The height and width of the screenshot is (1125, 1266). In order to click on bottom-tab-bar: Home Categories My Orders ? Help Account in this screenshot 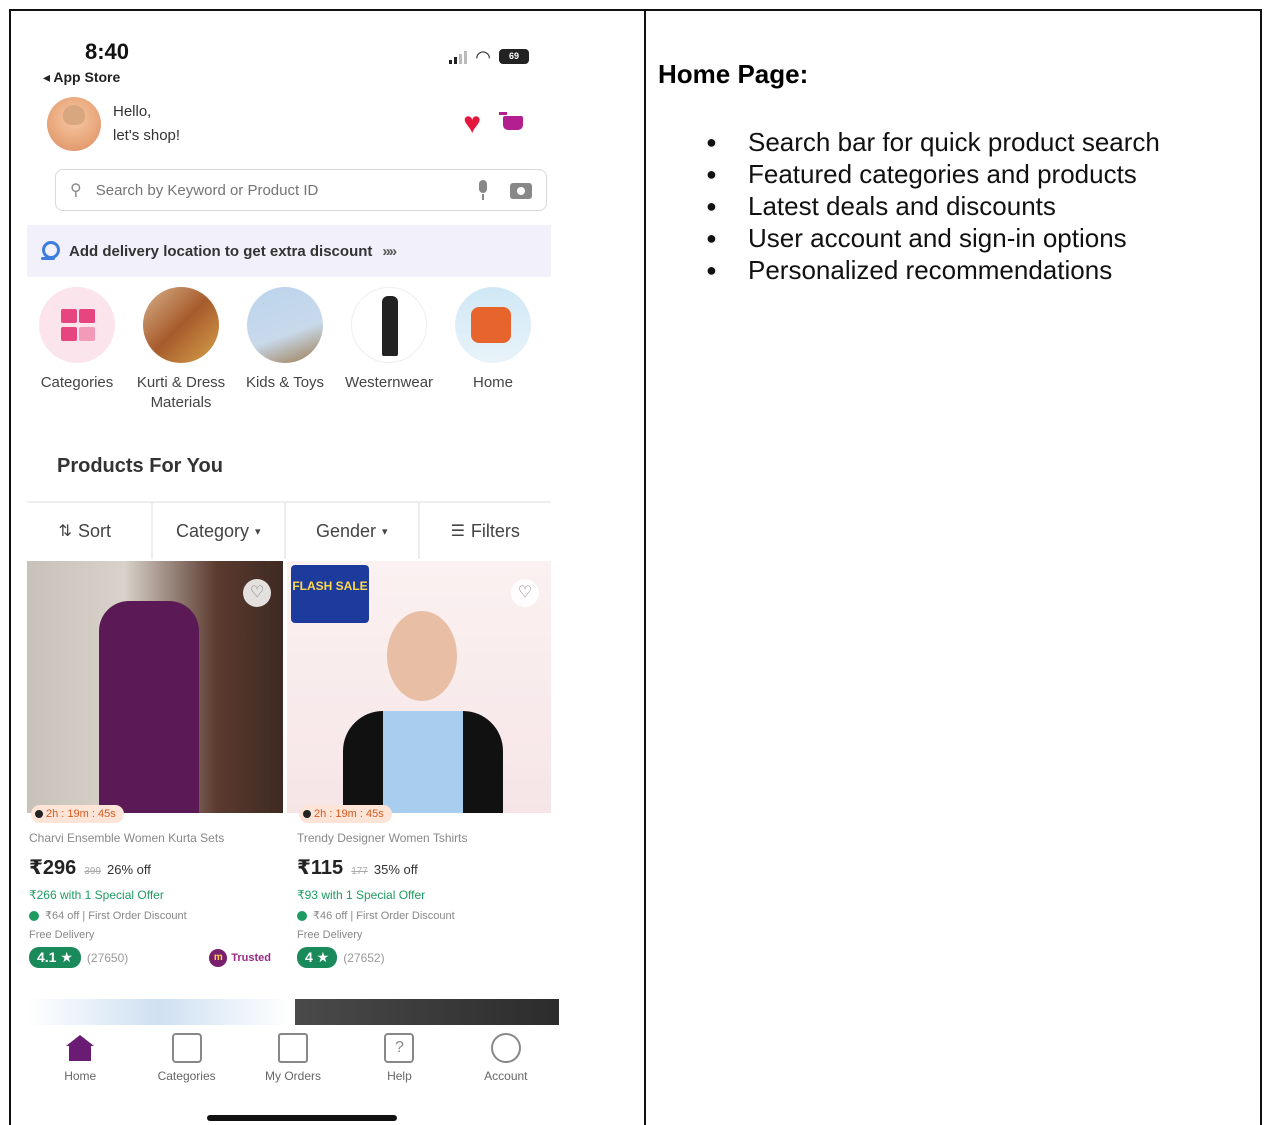, I will do `click(293, 1061)`.